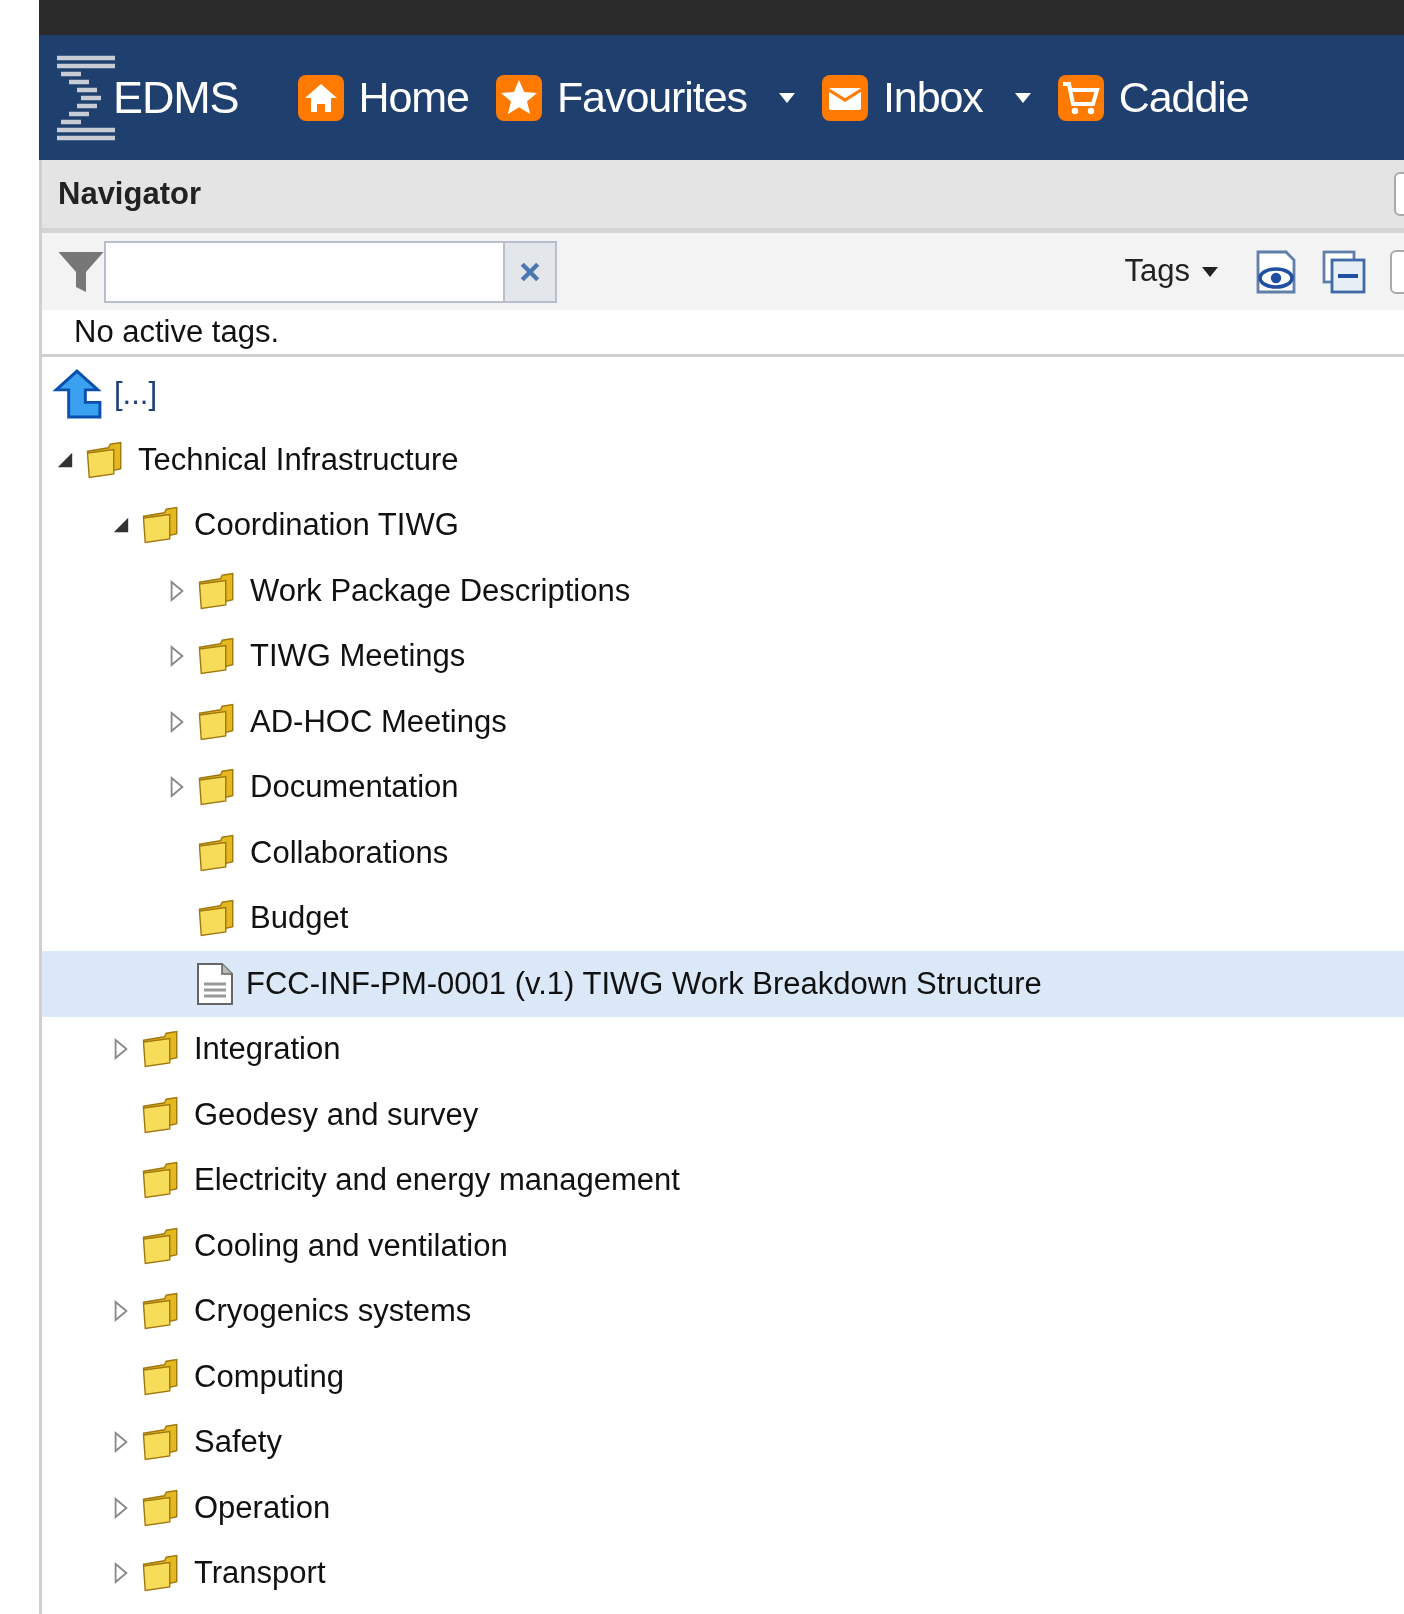 This screenshot has height=1614, width=1404. Describe the element at coordinates (326, 525) in the screenshot. I see `tree-item-label: Coordination TIWG` at that location.